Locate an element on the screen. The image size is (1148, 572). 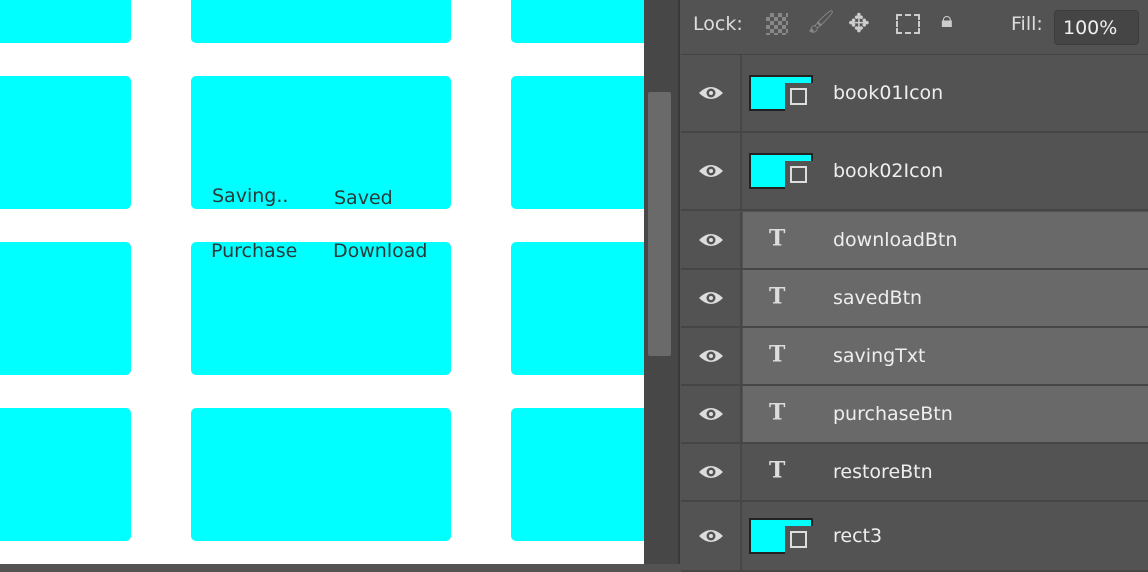
layer-name: downloadBtn is located at coordinates (895, 240).